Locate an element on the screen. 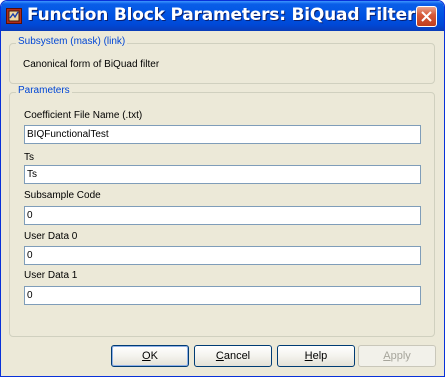 The width and height of the screenshot is (445, 377). subsystem-description: Canonical form of BiQuad filter is located at coordinates (91, 64).